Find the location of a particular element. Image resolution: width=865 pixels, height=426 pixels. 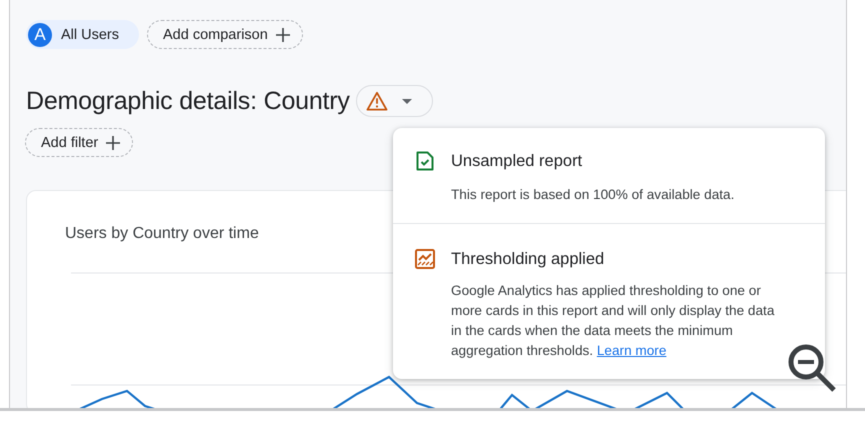

segment-chip: A All Users is located at coordinates (83, 34).